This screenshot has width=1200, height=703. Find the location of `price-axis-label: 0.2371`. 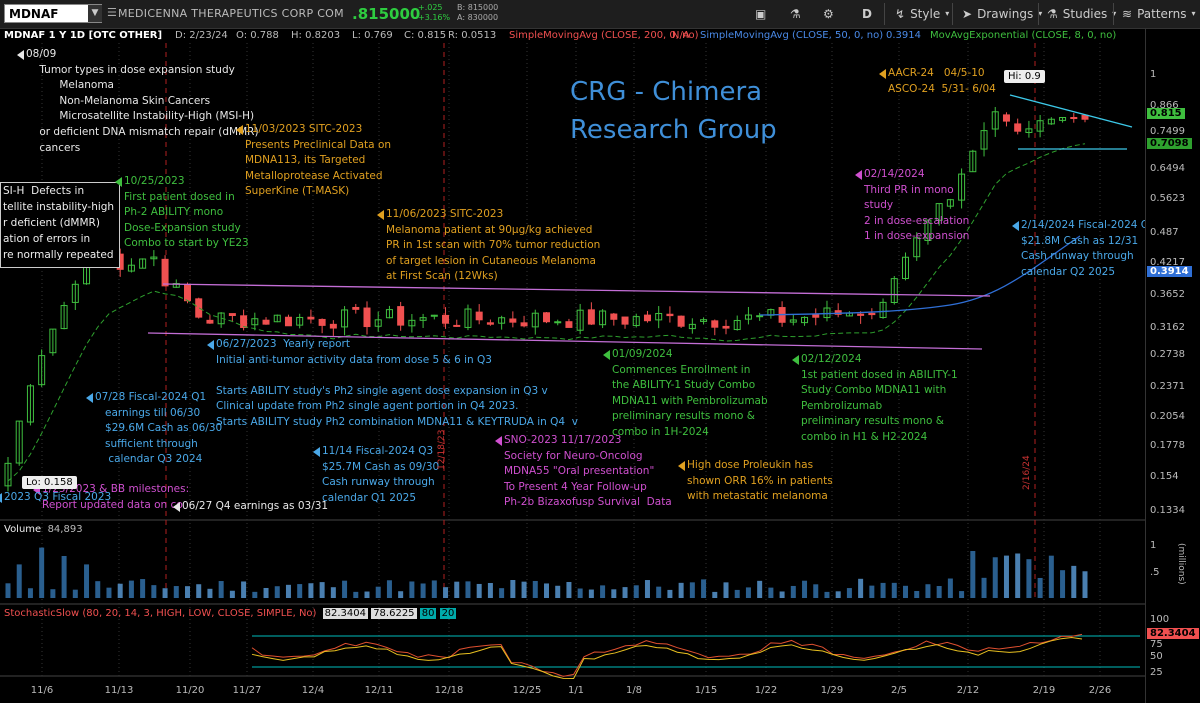

price-axis-label: 0.2371 is located at coordinates (1167, 386).